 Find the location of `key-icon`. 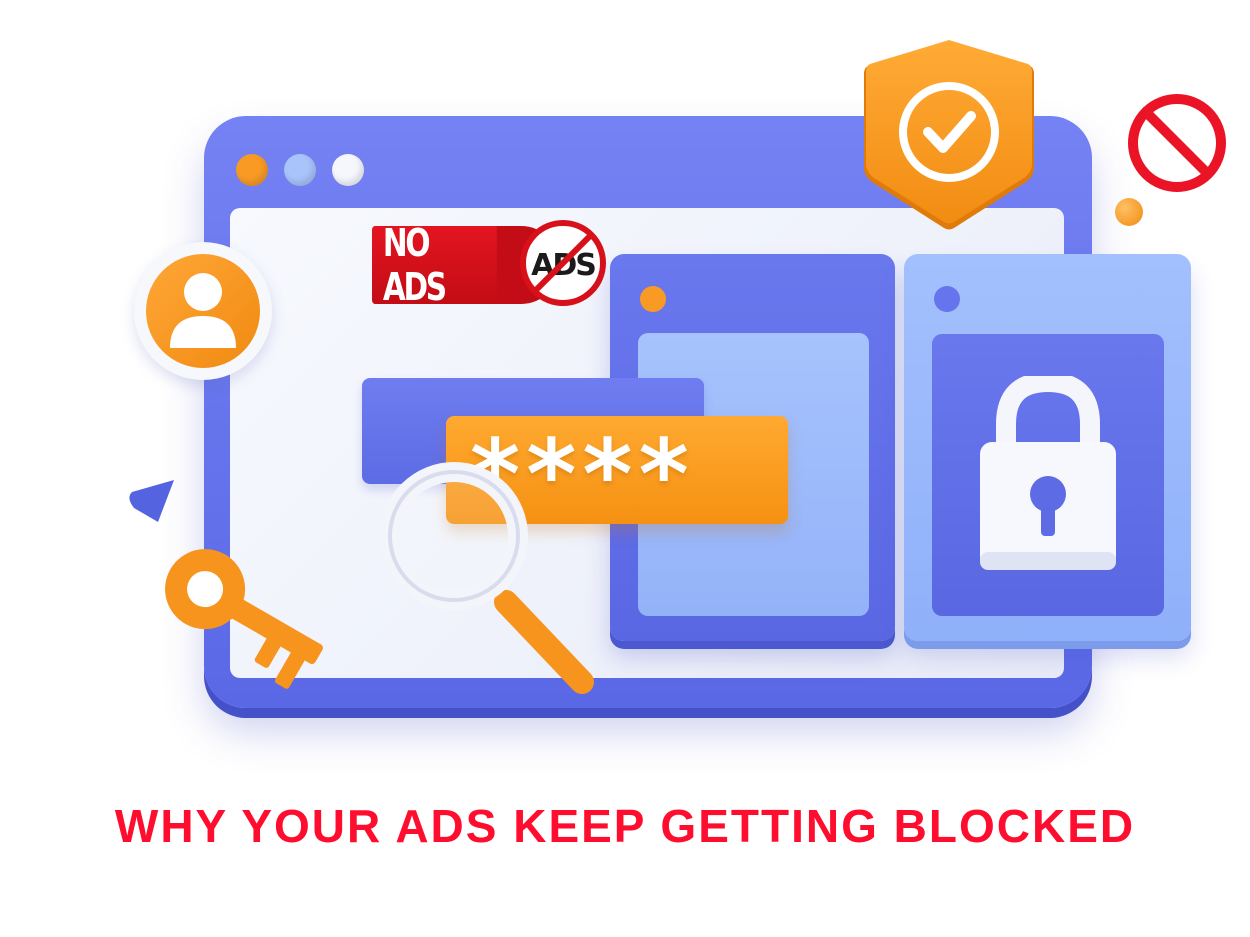

key-icon is located at coordinates (244, 619).